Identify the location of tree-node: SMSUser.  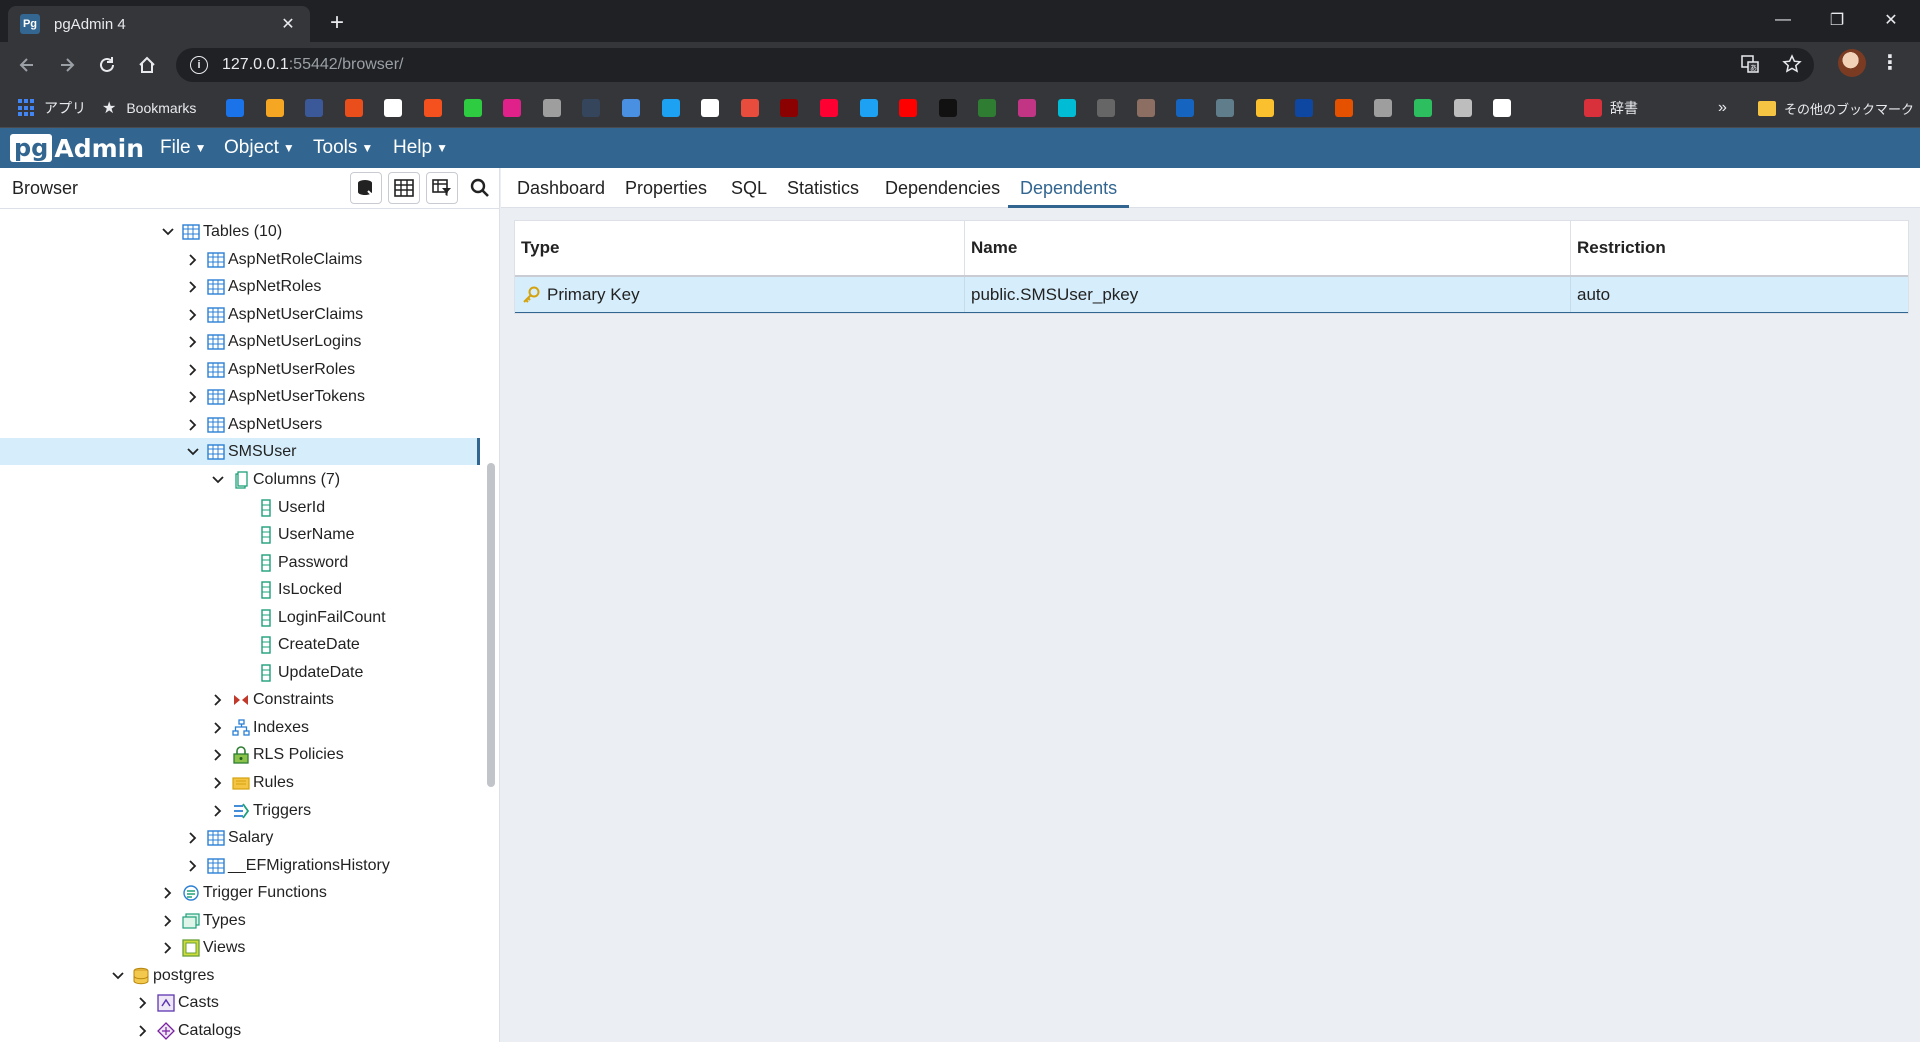
(240, 451).